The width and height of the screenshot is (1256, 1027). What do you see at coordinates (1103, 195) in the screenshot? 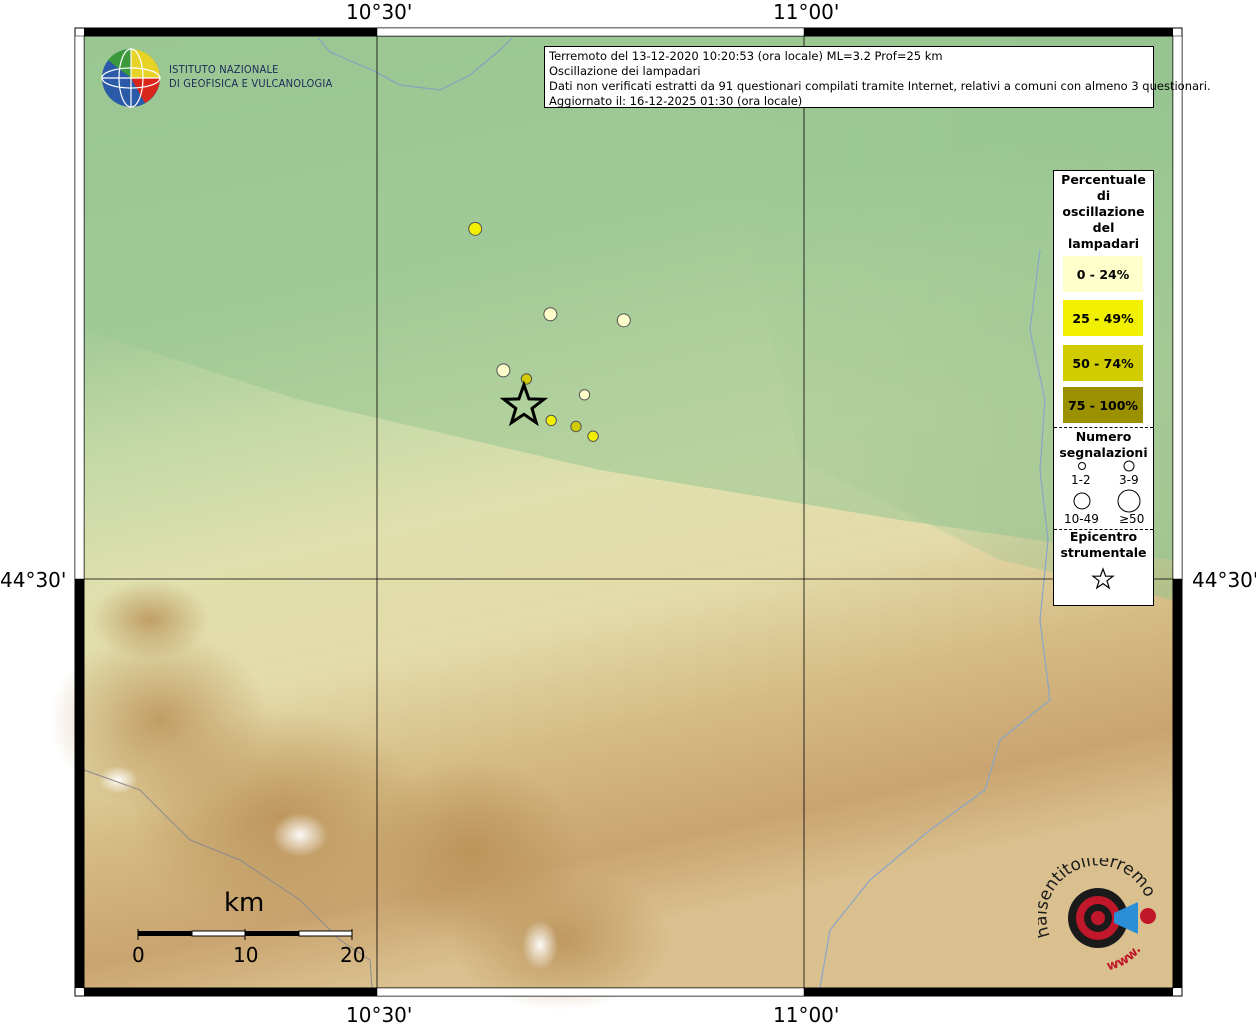
I see `legend-title-line: di` at bounding box center [1103, 195].